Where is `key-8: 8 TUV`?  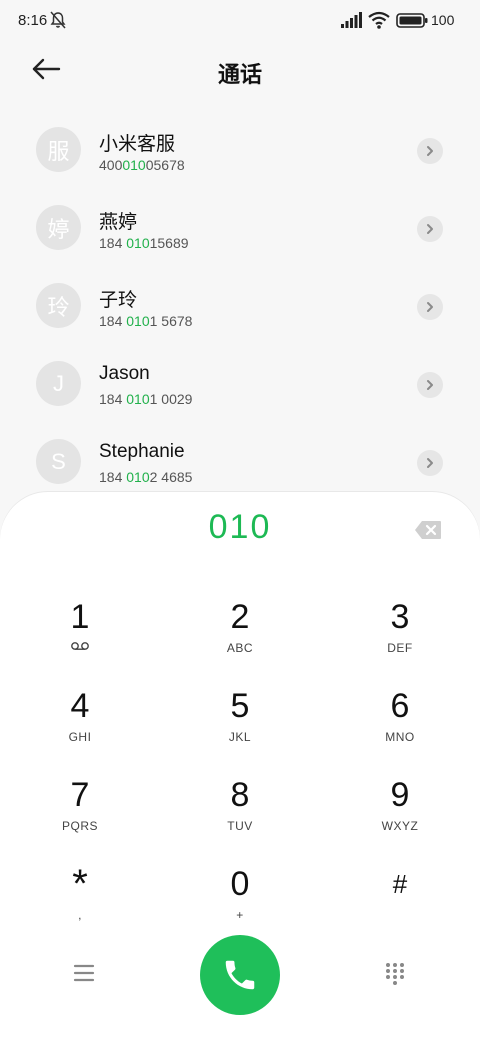
key-8: 8 TUV is located at coordinates (240, 815).